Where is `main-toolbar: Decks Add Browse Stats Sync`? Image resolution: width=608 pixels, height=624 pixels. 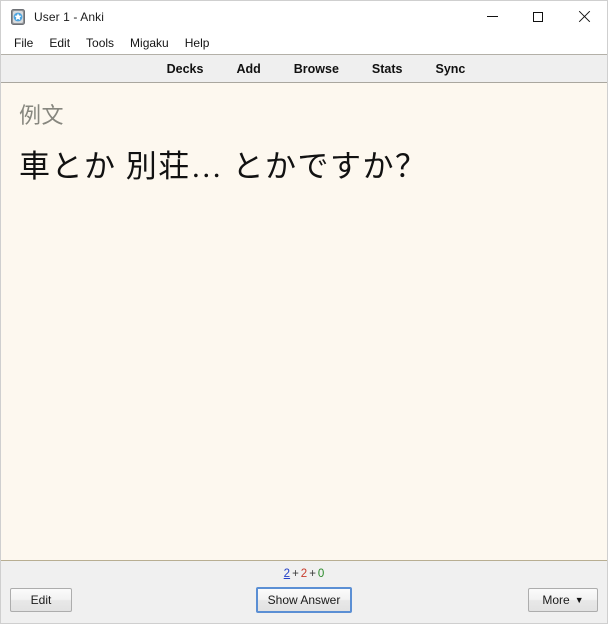
main-toolbar: Decks Add Browse Stats Sync is located at coordinates (304, 68).